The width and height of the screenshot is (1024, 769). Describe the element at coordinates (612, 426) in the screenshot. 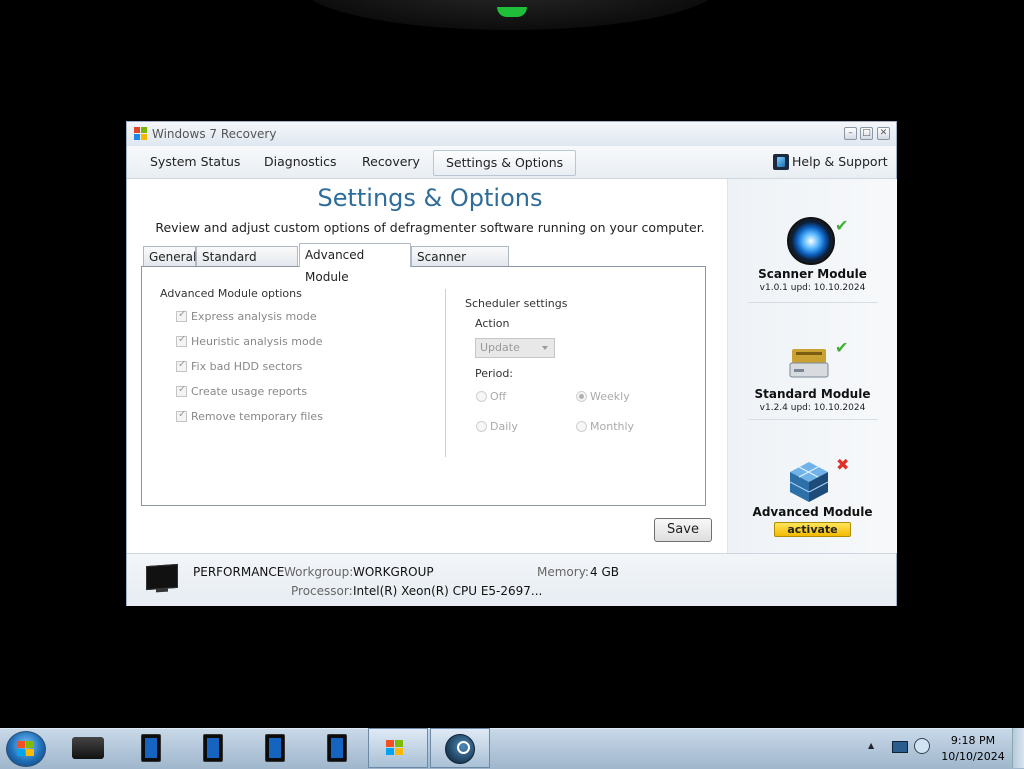

I see `radio-label: Monthly` at that location.